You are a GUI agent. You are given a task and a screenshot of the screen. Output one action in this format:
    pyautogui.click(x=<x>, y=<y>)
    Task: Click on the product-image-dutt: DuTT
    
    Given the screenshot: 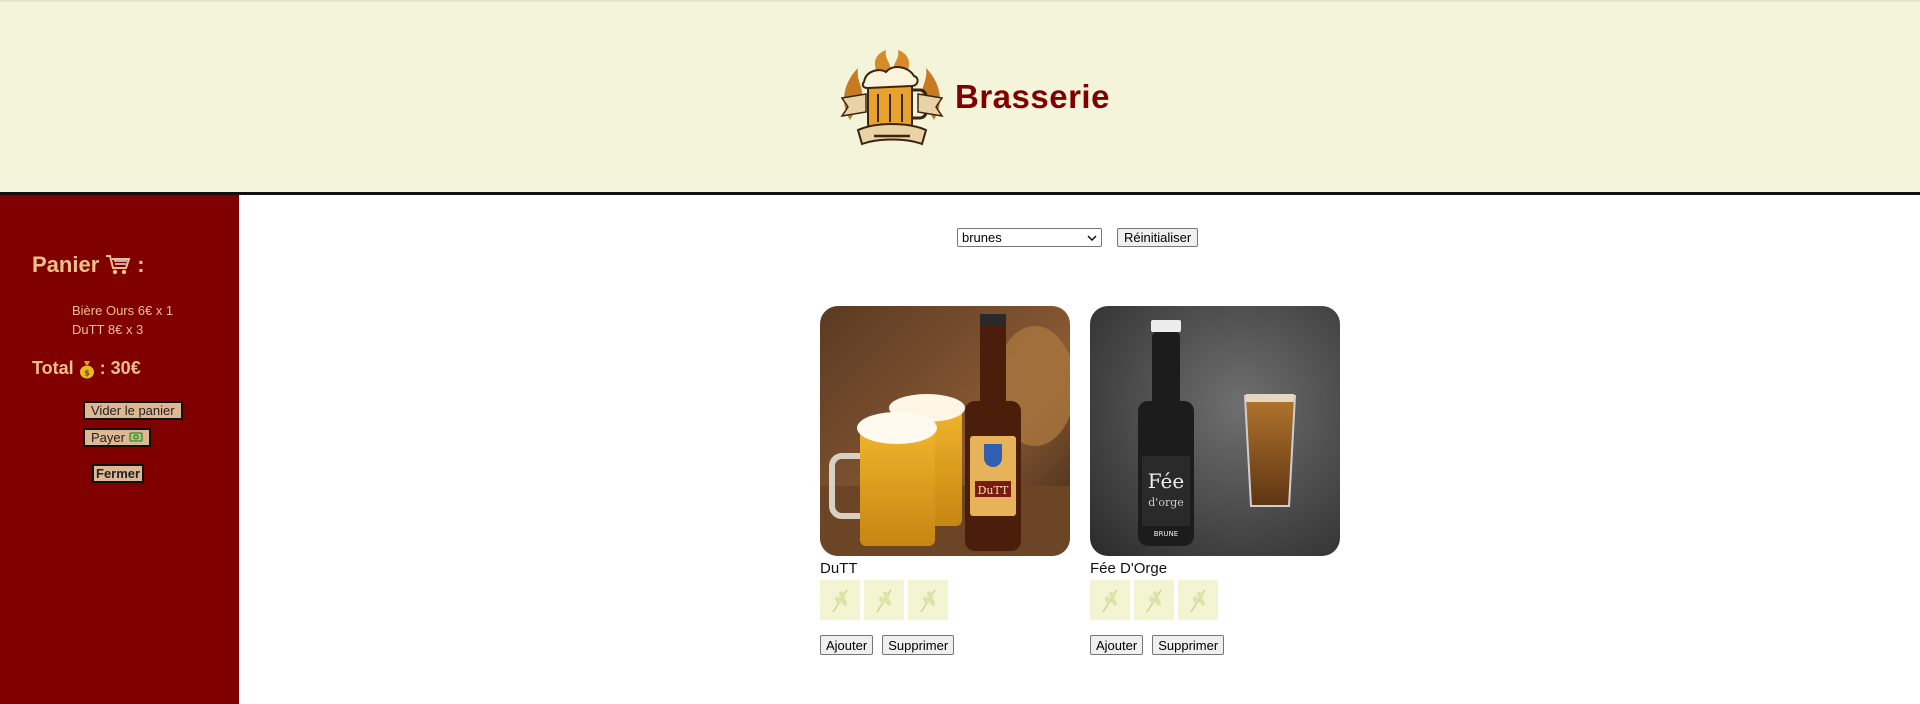 What is the action you would take?
    pyautogui.click(x=945, y=431)
    